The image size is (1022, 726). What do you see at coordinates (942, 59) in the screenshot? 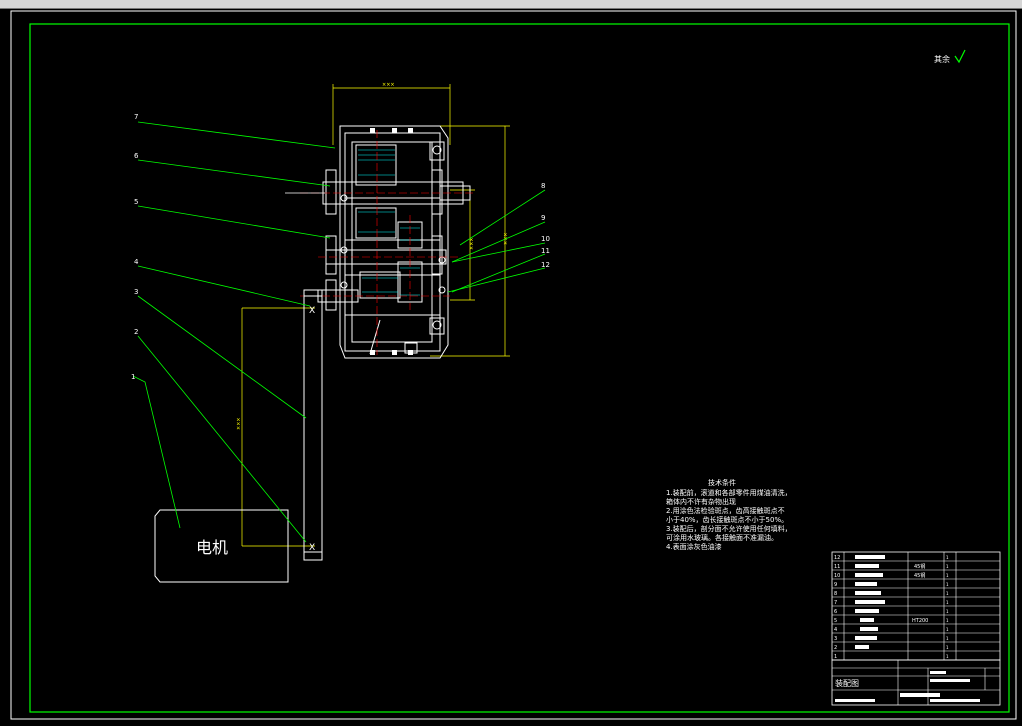
I see `roughness-text: 其余` at bounding box center [942, 59].